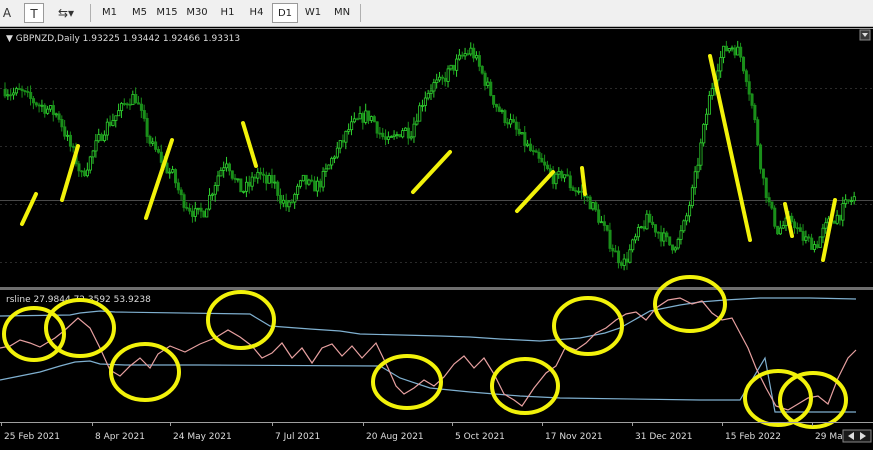 Image resolution: width=873 pixels, height=450 pixels. I want to click on arrows-tool-icon: ⇆▾, so click(66, 13).